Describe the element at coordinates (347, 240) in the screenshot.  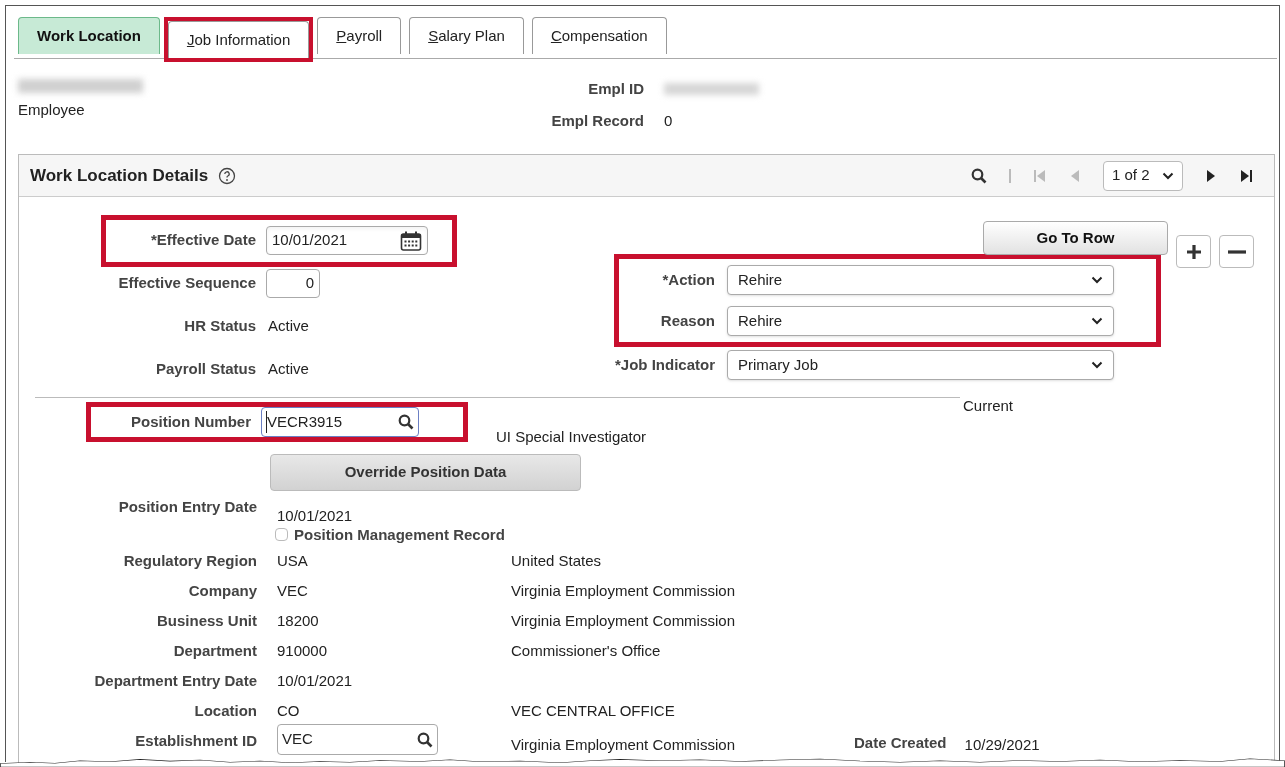
I see `date-field: 10/01/2021` at that location.